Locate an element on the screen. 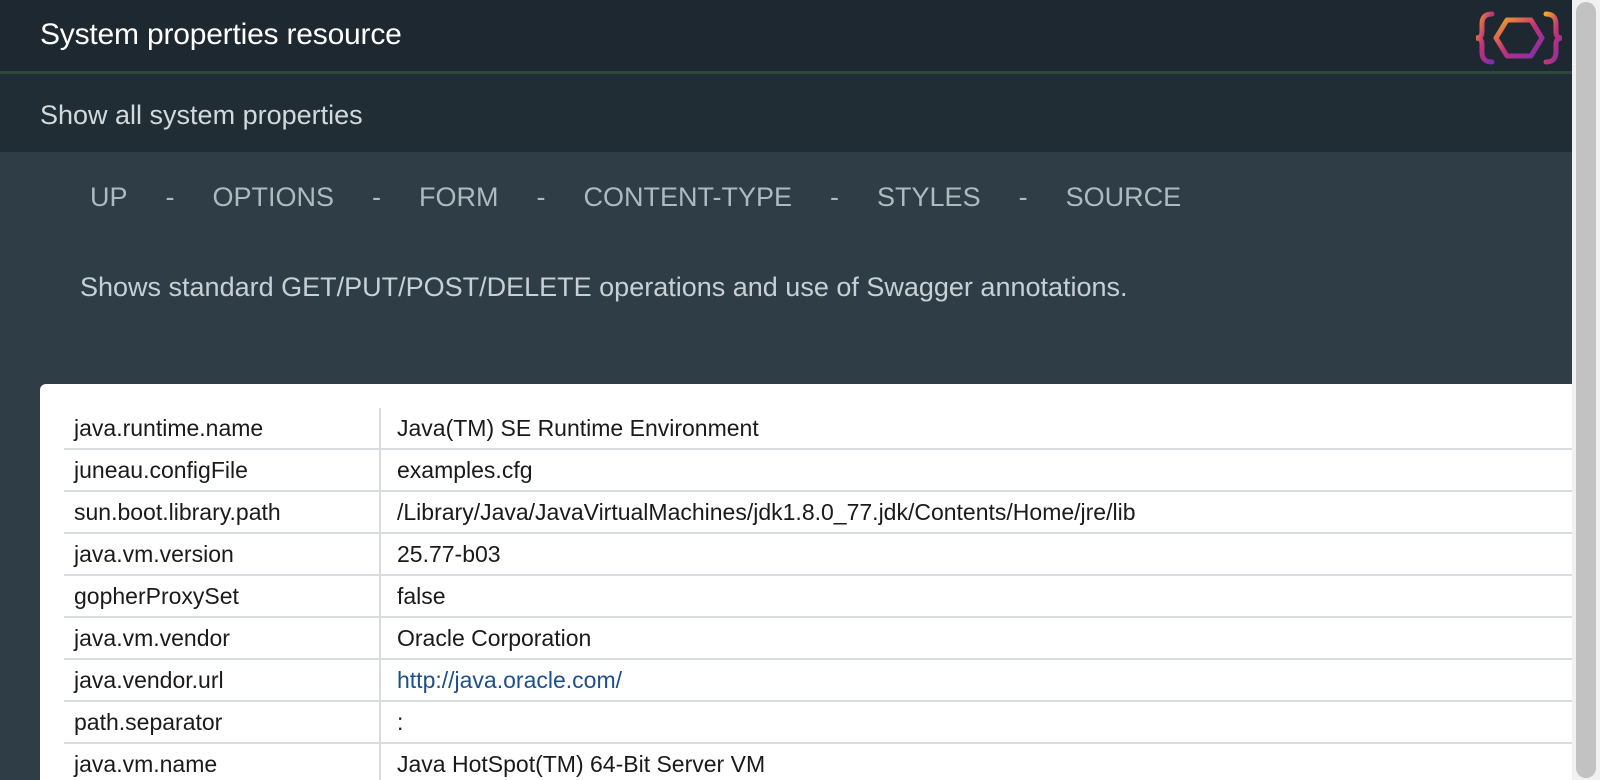 The width and height of the screenshot is (1600, 780). property-value: : is located at coordinates (976, 722).